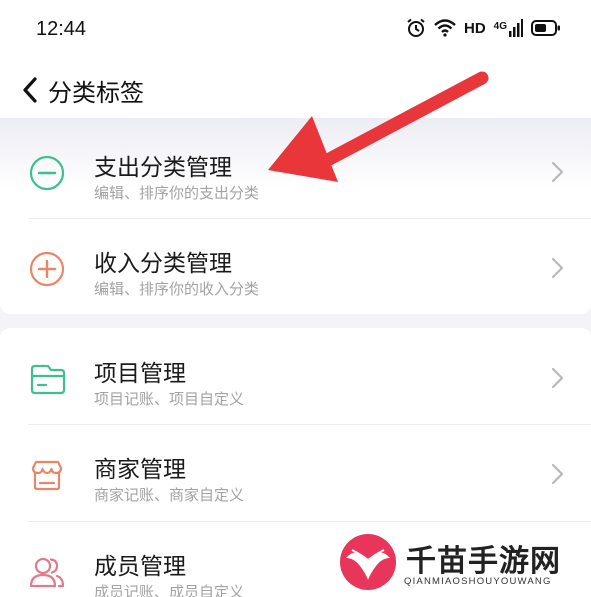 The image size is (591, 597). What do you see at coordinates (48, 379) in the screenshot?
I see `folder-card-icon` at bounding box center [48, 379].